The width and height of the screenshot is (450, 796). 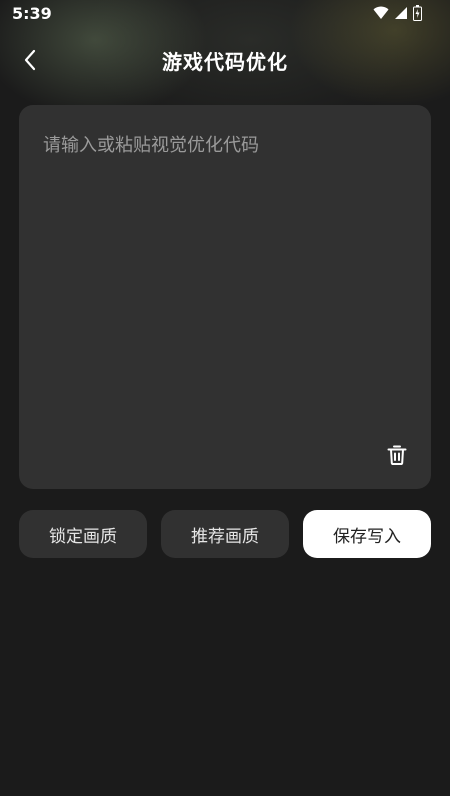 I want to click on trash-icon, so click(x=397, y=455).